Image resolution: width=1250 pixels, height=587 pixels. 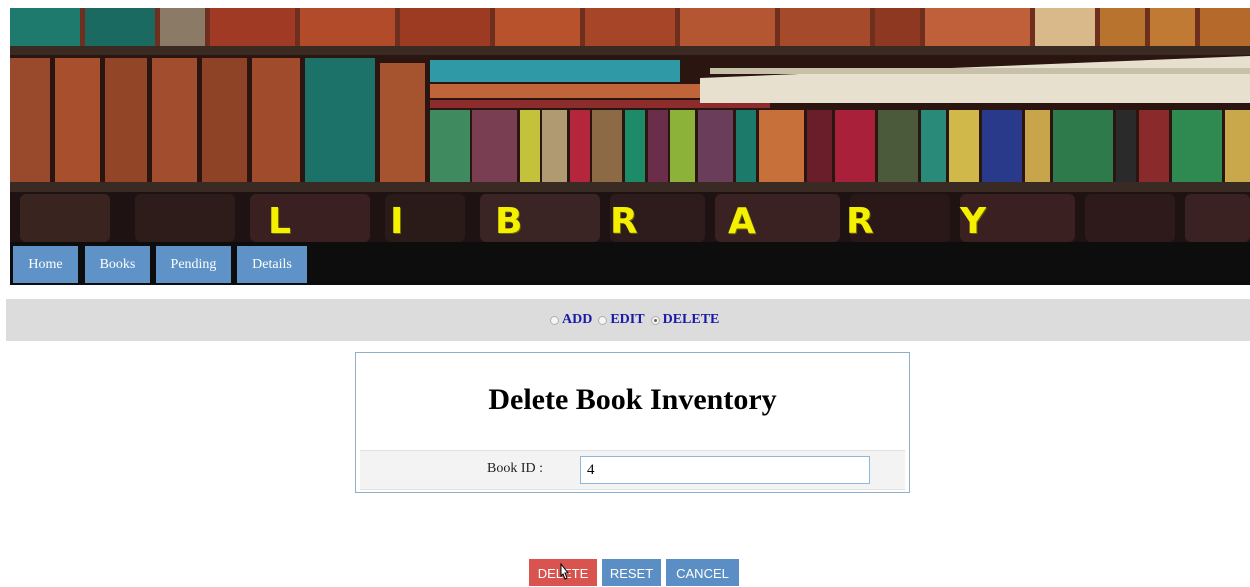 What do you see at coordinates (272, 264) in the screenshot?
I see `nav-details: Details` at bounding box center [272, 264].